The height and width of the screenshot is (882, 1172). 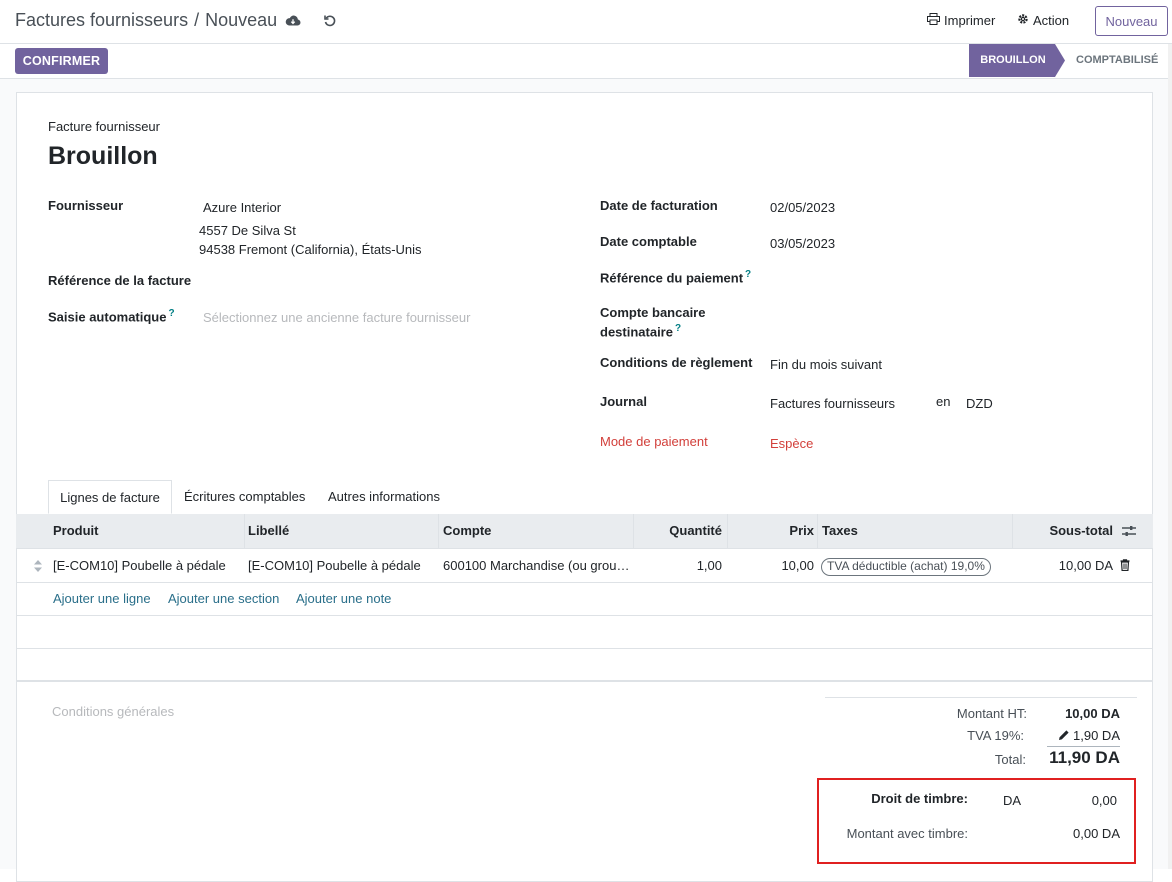 I want to click on cell-subtotal: 10,00 DA, so click(x=1085, y=565).